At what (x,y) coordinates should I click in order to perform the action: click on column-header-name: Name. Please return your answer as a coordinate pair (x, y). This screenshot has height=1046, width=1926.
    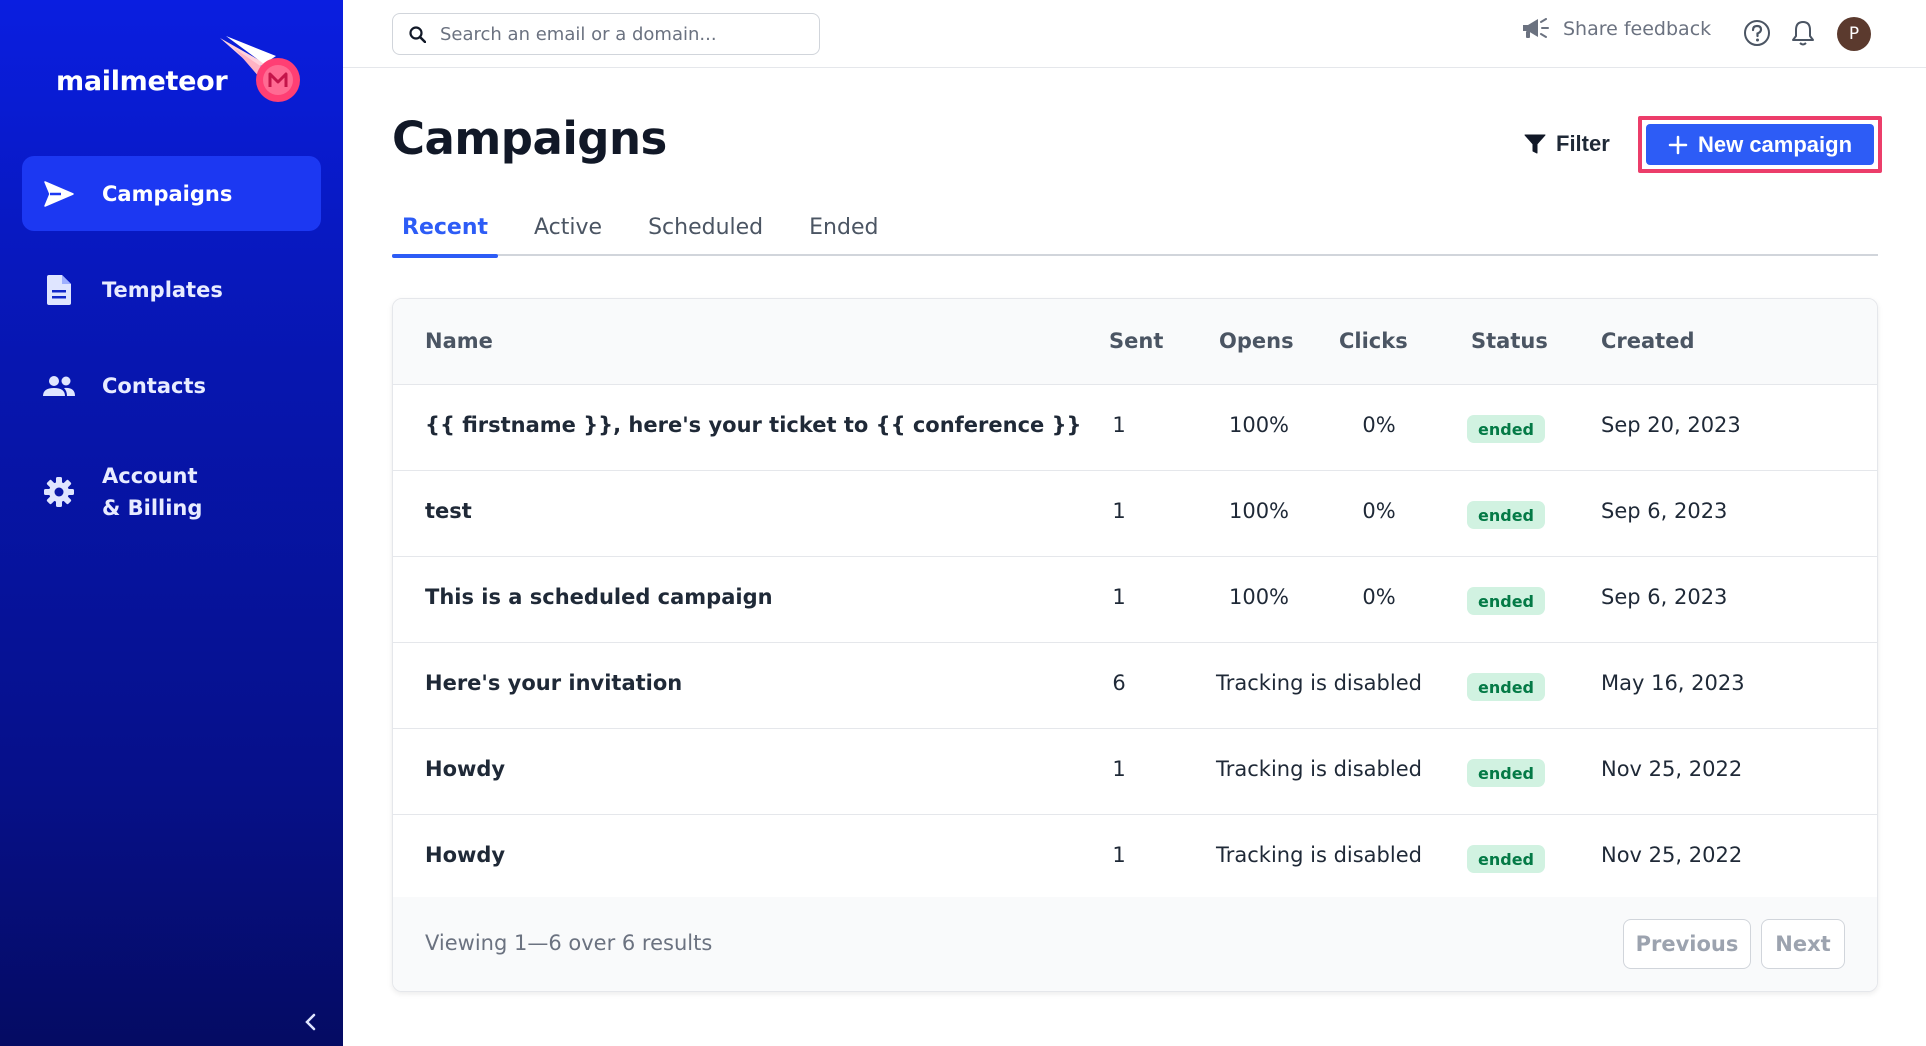
    Looking at the image, I should click on (459, 341).